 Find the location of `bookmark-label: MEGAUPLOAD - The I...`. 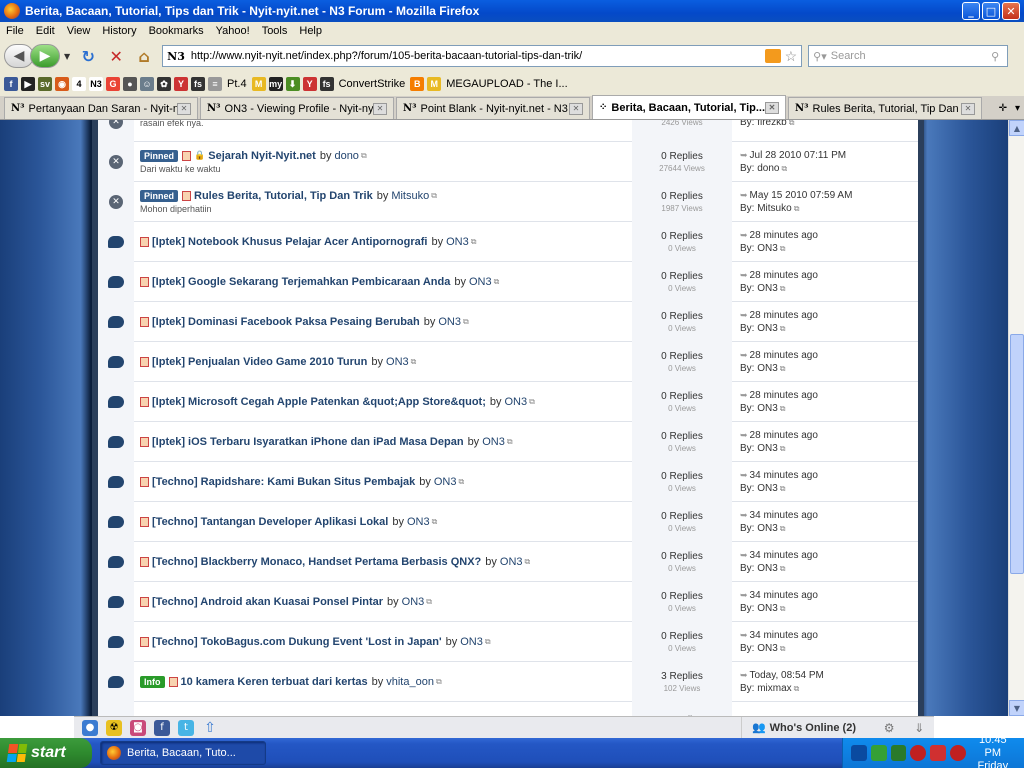

bookmark-label: MEGAUPLOAD - The I... is located at coordinates (506, 84).